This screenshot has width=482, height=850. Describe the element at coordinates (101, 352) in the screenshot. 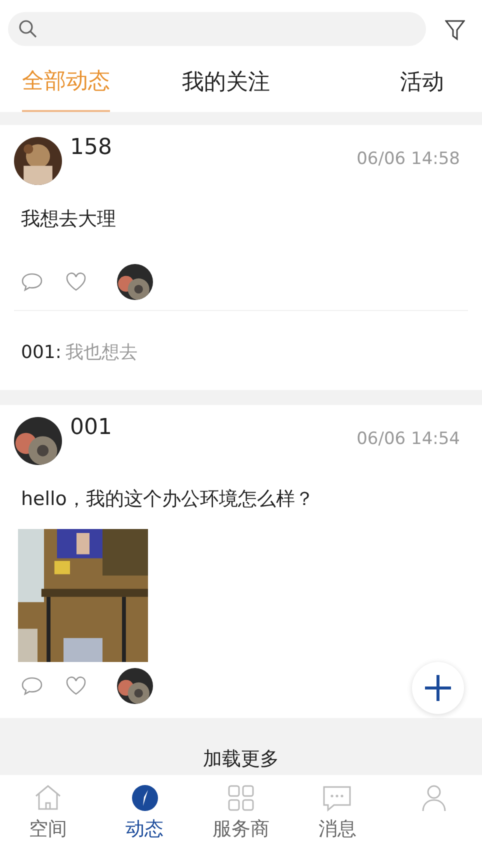

I see `comment-text: 我也想去` at that location.